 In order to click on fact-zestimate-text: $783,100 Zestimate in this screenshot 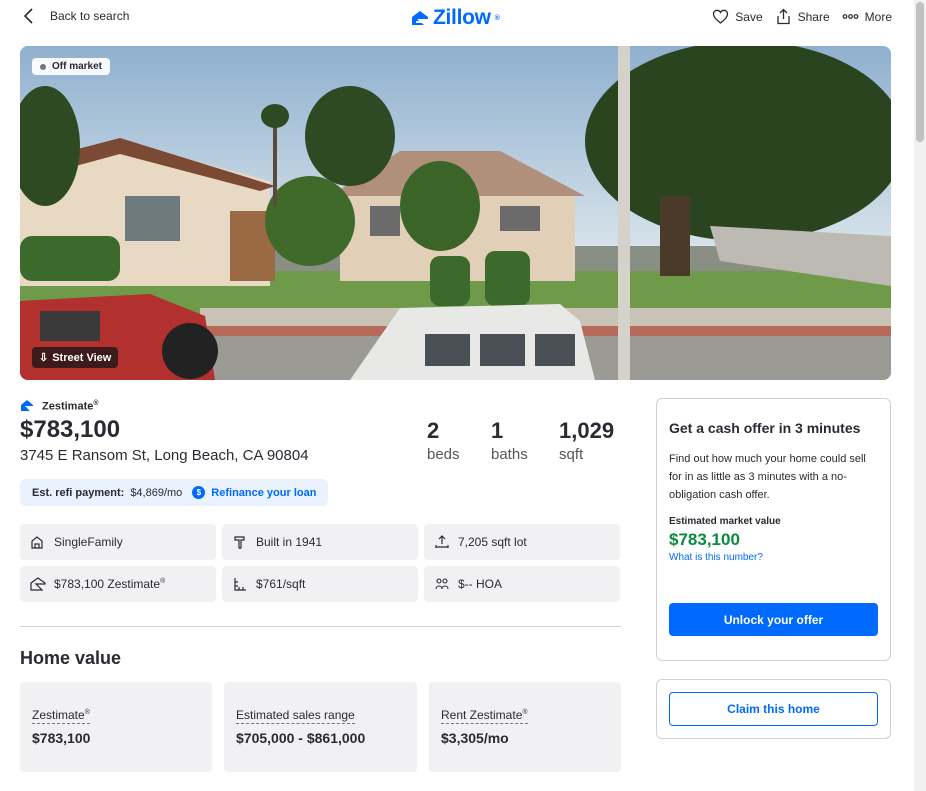, I will do `click(107, 584)`.